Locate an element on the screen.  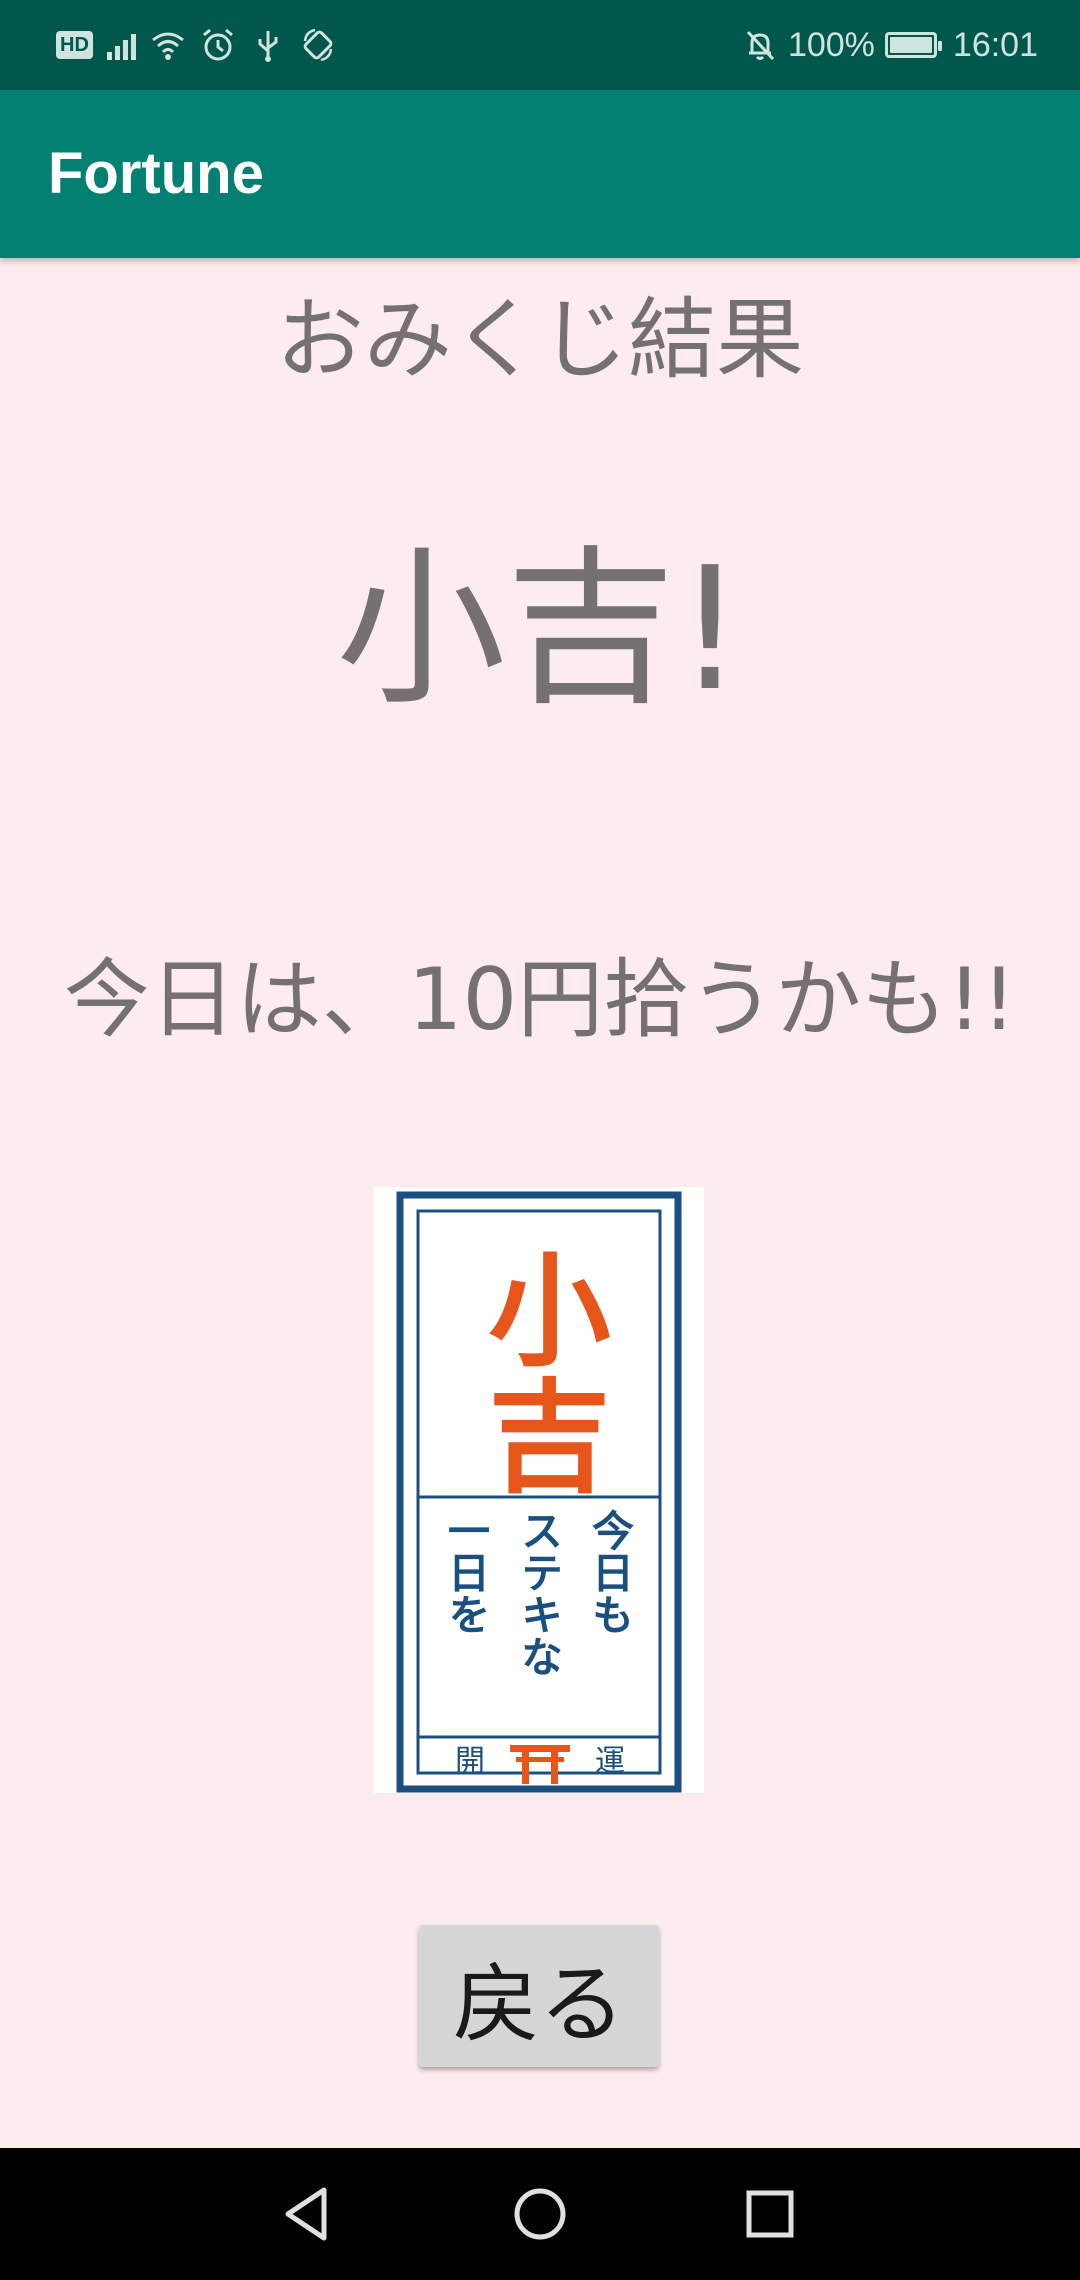
signal-icon is located at coordinates (121, 45).